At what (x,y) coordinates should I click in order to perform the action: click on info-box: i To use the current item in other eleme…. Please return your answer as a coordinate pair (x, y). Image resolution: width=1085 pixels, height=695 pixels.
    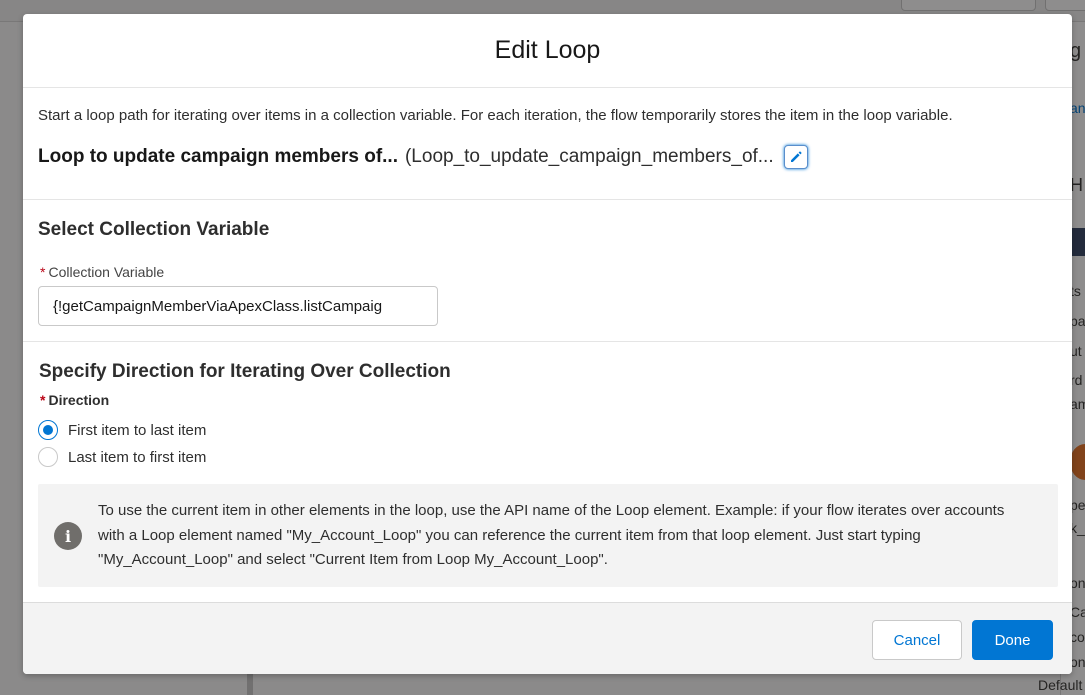
    Looking at the image, I should click on (548, 535).